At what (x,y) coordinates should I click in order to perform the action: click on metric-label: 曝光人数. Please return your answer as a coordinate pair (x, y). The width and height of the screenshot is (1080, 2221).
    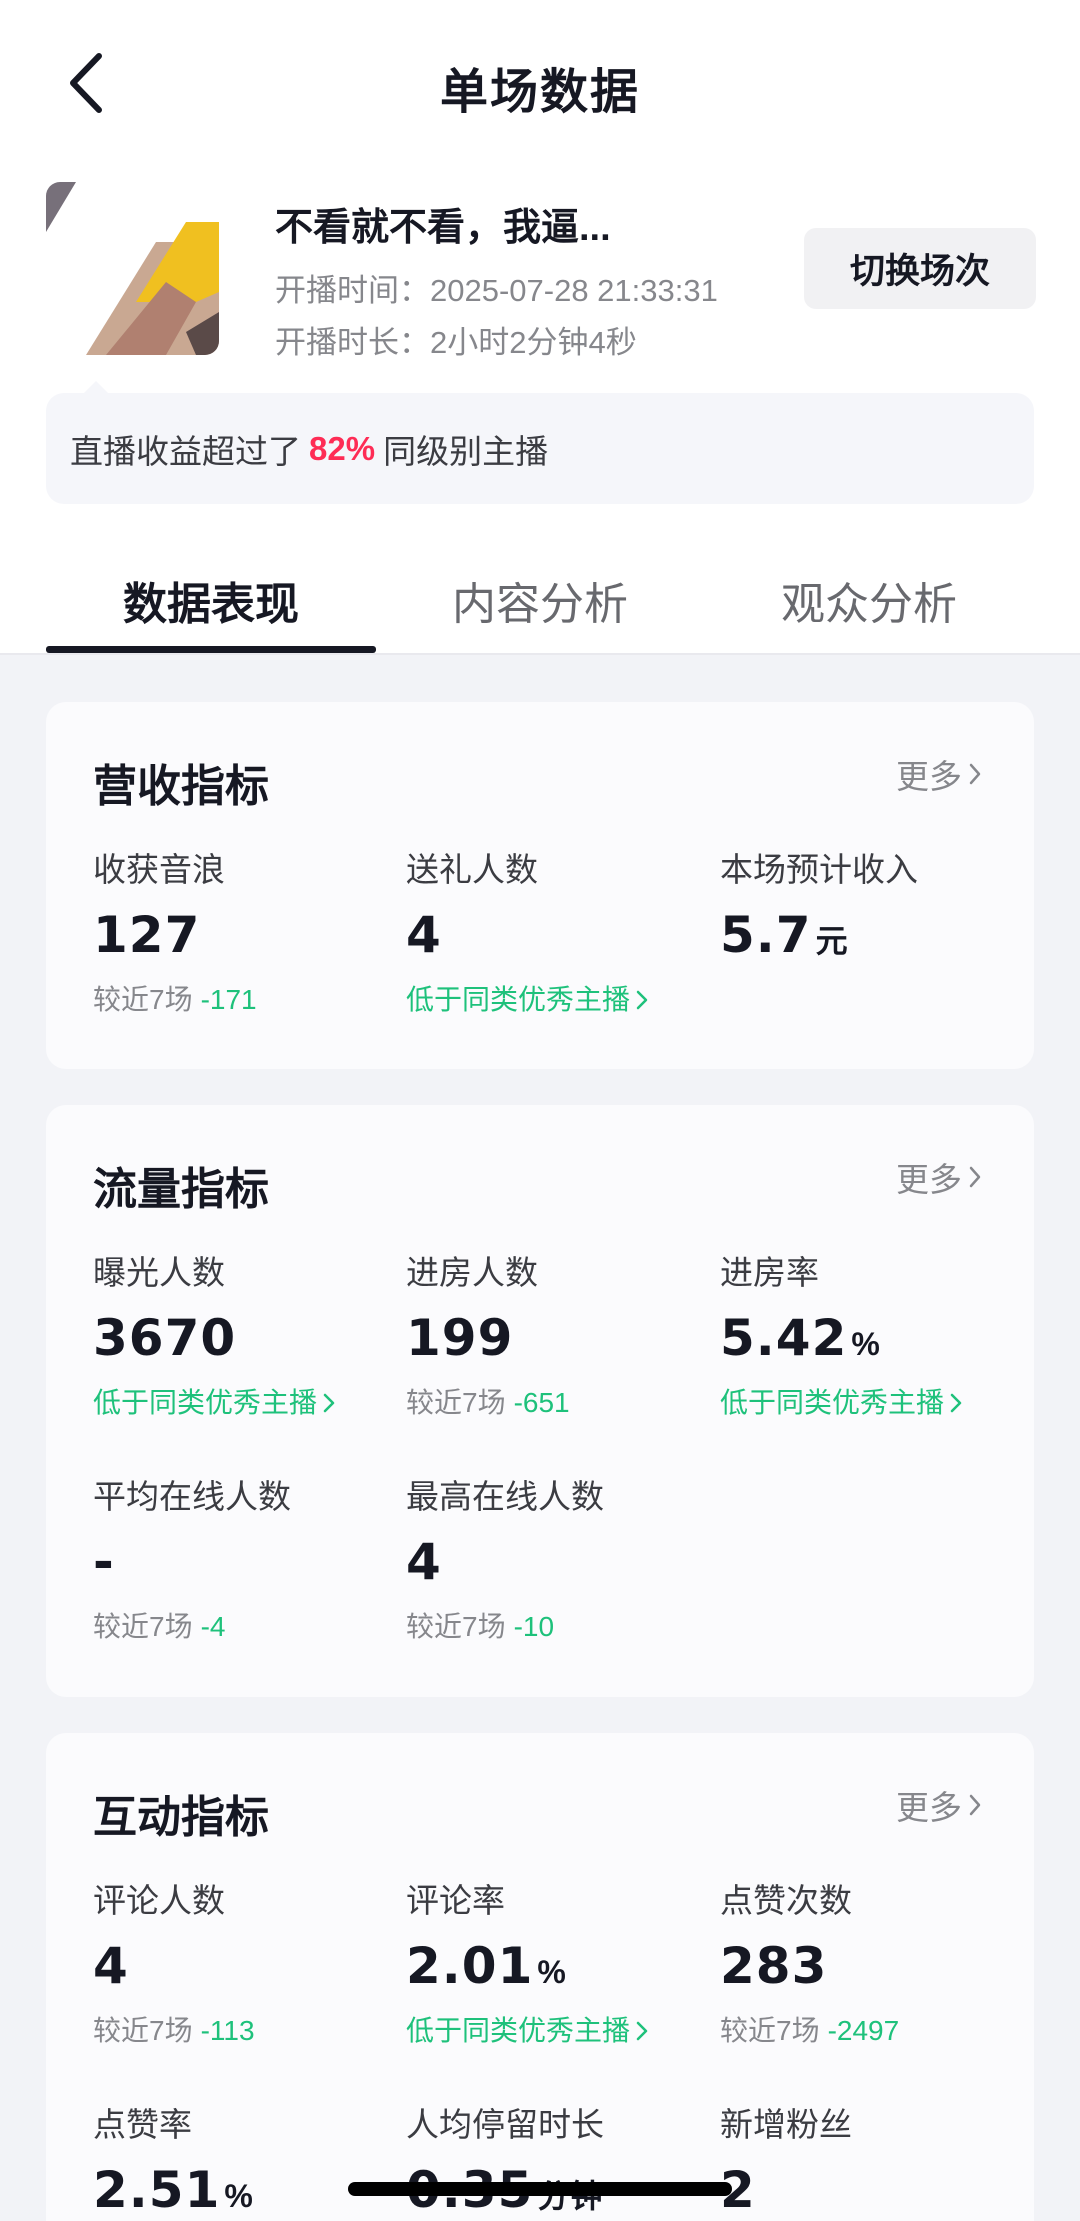
    Looking at the image, I should click on (159, 1272).